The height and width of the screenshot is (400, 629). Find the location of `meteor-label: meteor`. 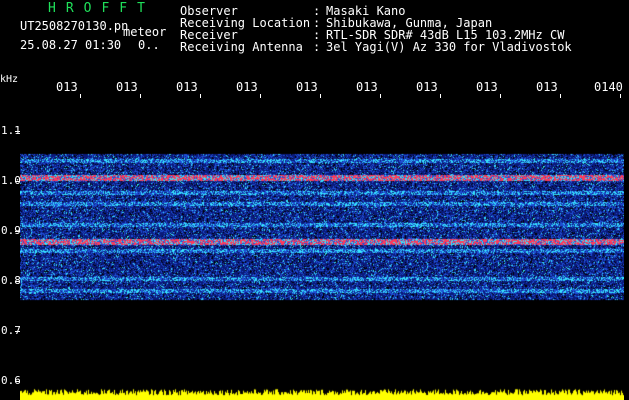

meteor-label: meteor is located at coordinates (145, 32).